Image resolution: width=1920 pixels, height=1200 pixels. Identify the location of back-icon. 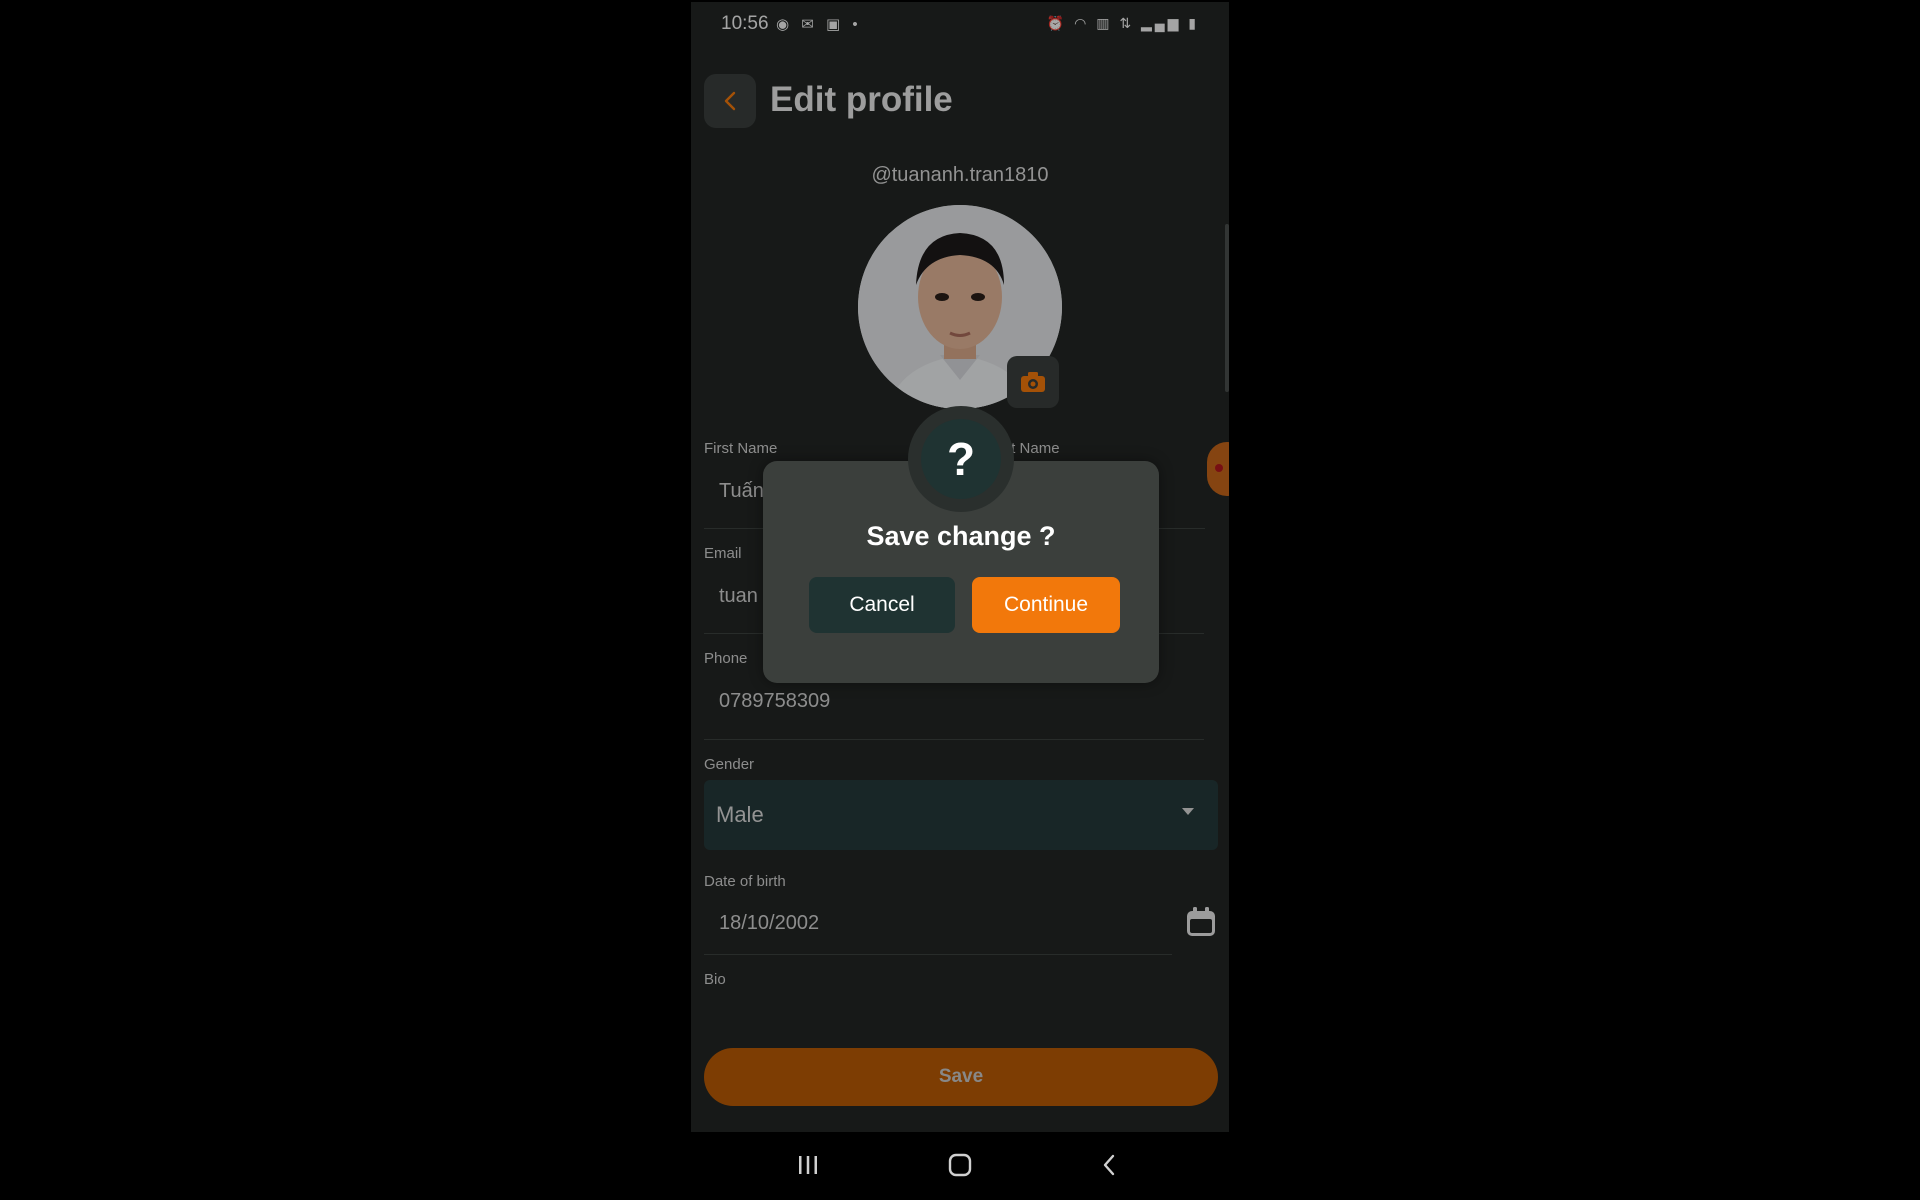
(1109, 1165).